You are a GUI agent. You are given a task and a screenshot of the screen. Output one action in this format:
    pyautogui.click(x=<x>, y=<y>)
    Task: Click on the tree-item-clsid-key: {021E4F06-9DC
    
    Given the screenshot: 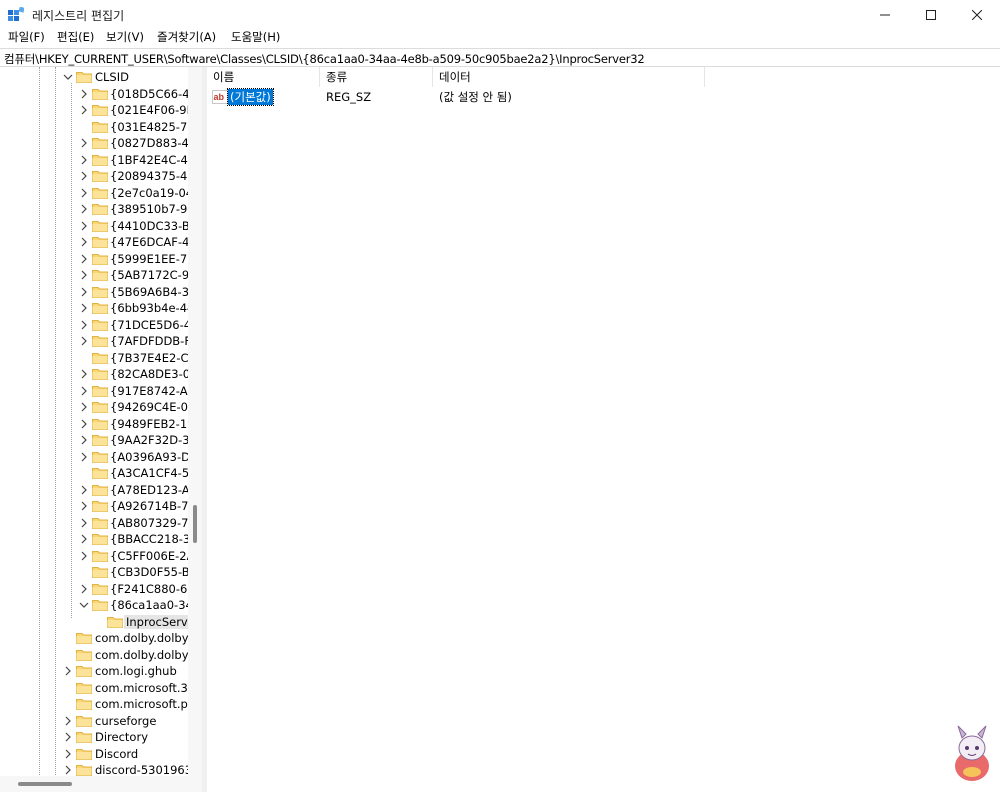 What is the action you would take?
    pyautogui.click(x=94, y=110)
    